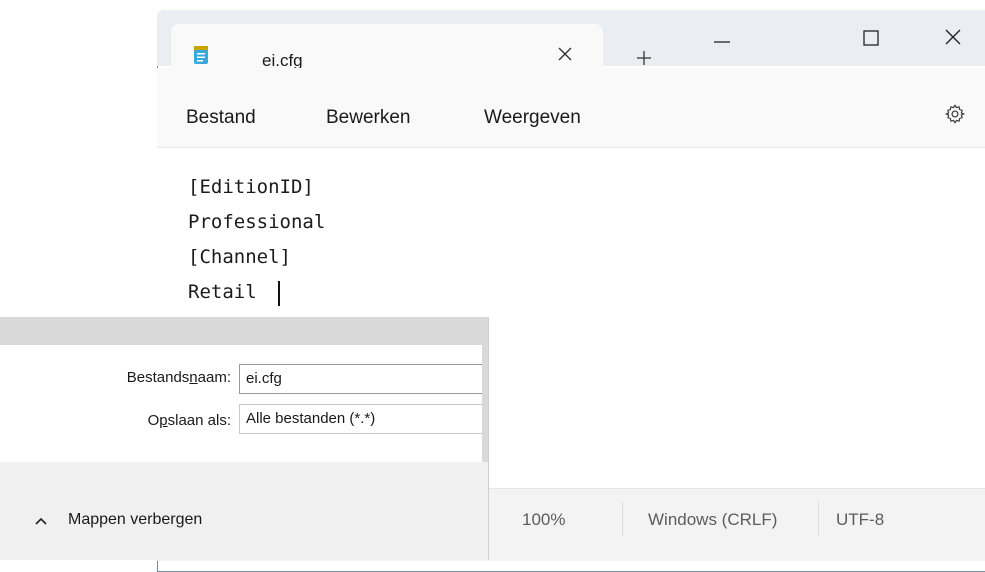 This screenshot has height=572, width=985. What do you see at coordinates (178, 377) in the screenshot?
I see `filename-label: Bestandsnaam:` at bounding box center [178, 377].